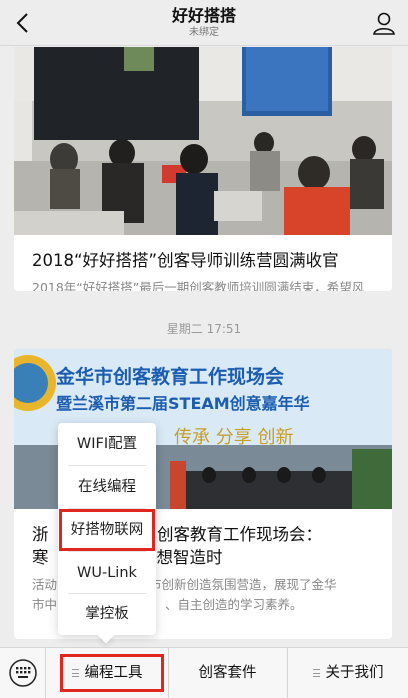 Image resolution: width=408 pixels, height=698 pixels. I want to click on top-nav-bar: 好好搭搭 未绑定, so click(204, 23).